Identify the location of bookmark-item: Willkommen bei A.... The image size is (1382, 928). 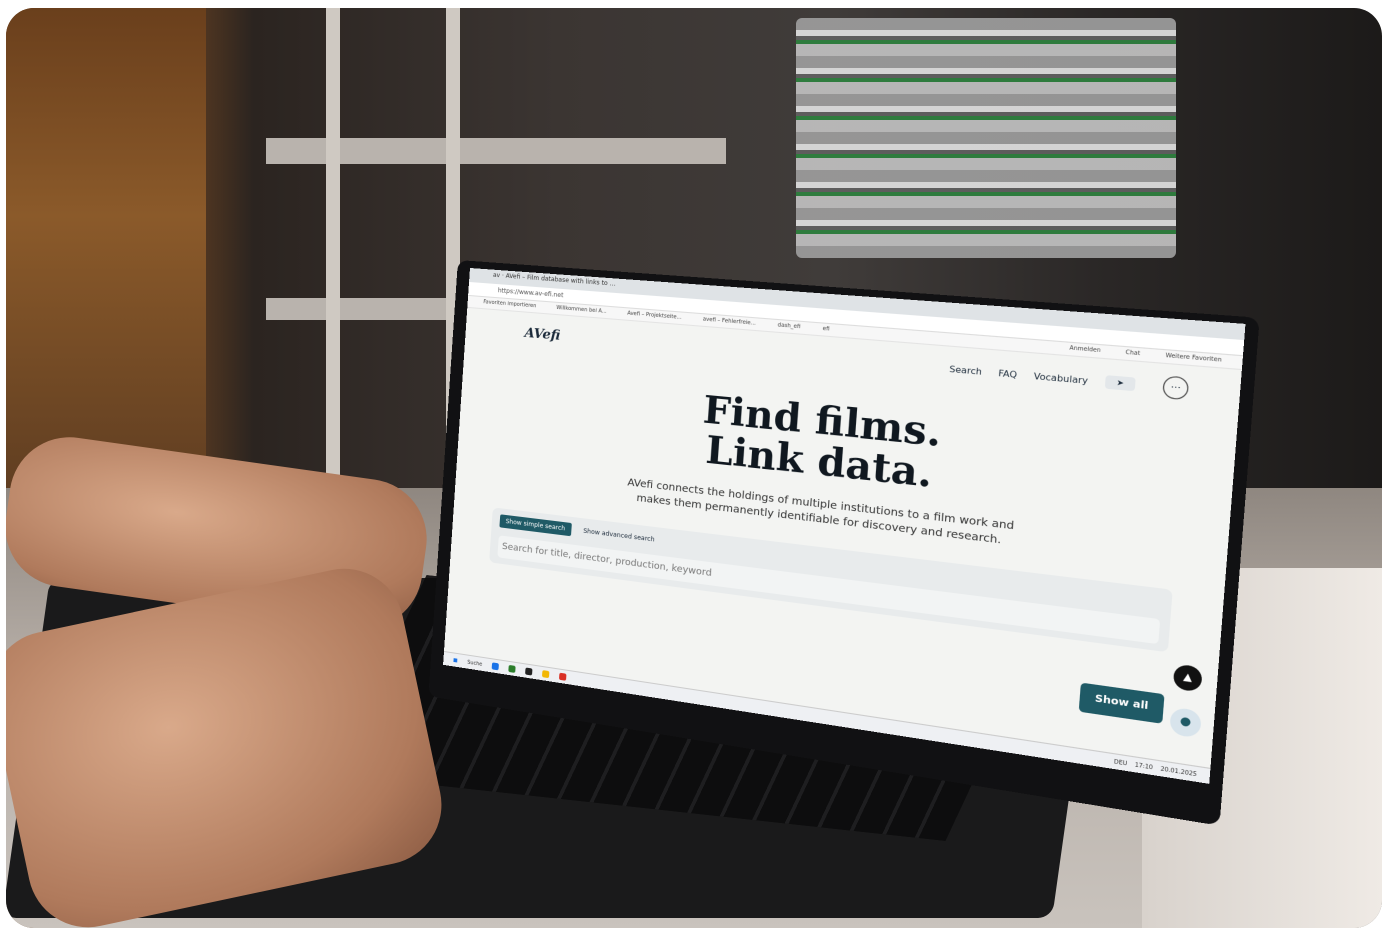
(581, 310).